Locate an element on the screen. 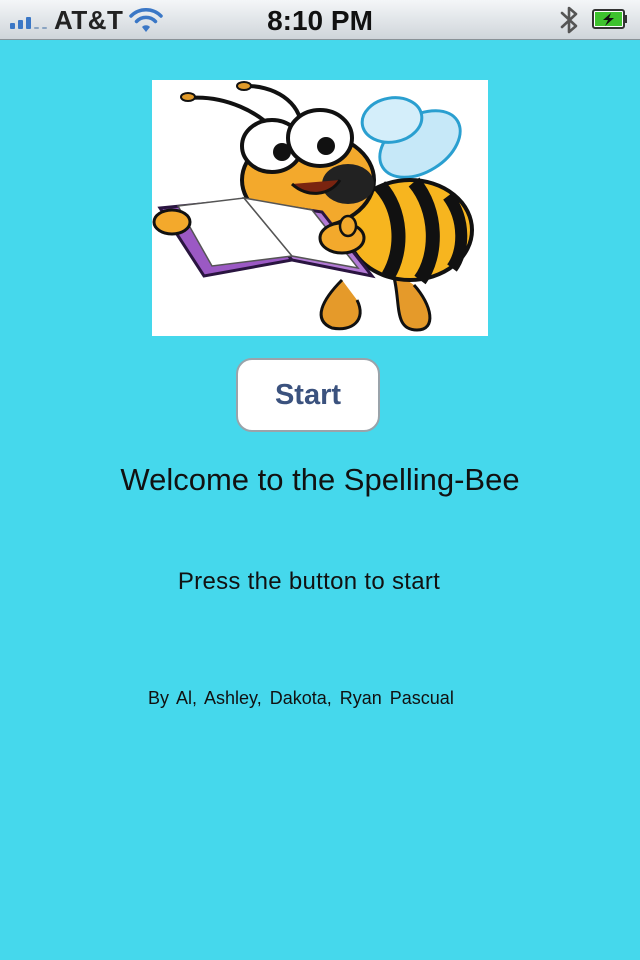 Image resolution: width=640 pixels, height=960 pixels. start-button: Start is located at coordinates (308, 395).